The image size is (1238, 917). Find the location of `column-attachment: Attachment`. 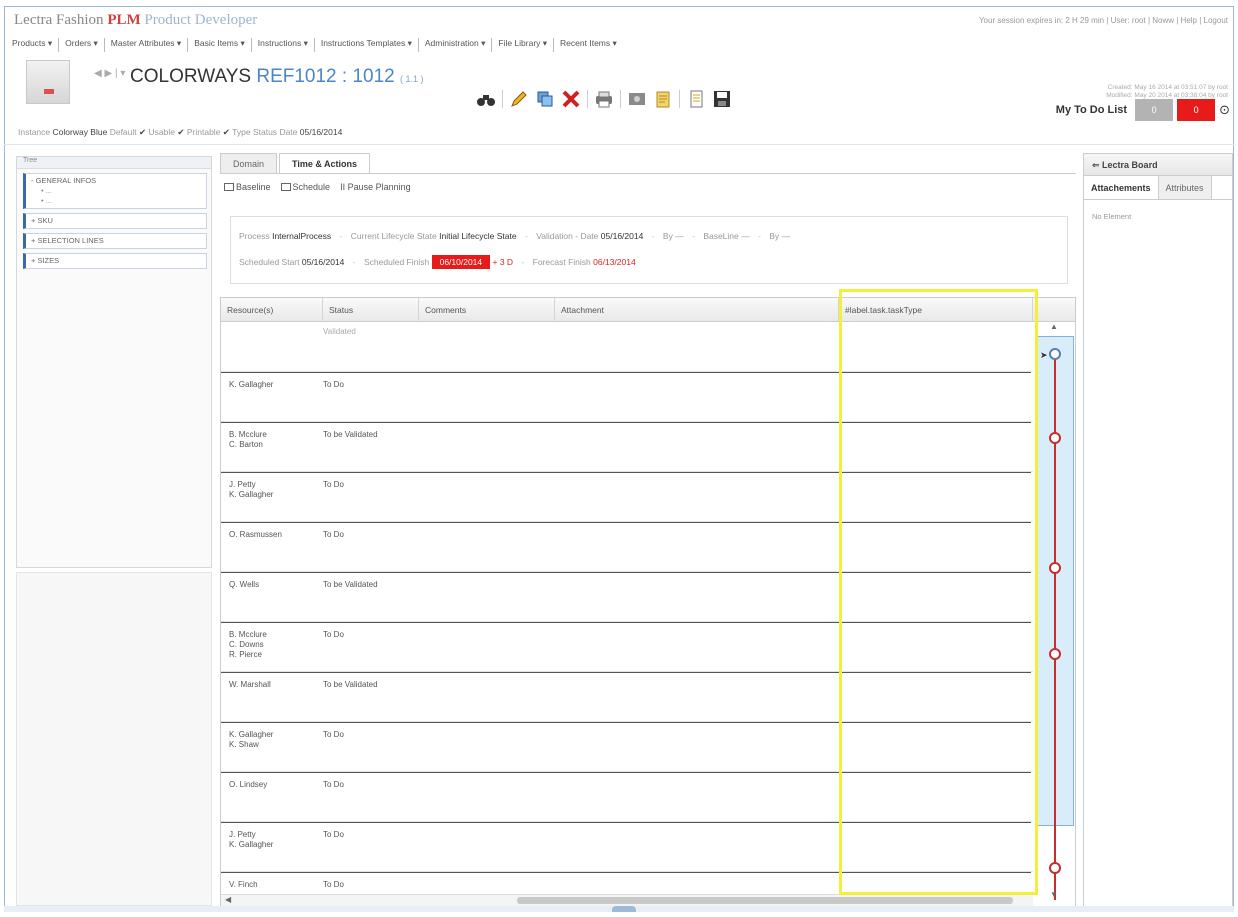

column-attachment: Attachment is located at coordinates (697, 310).